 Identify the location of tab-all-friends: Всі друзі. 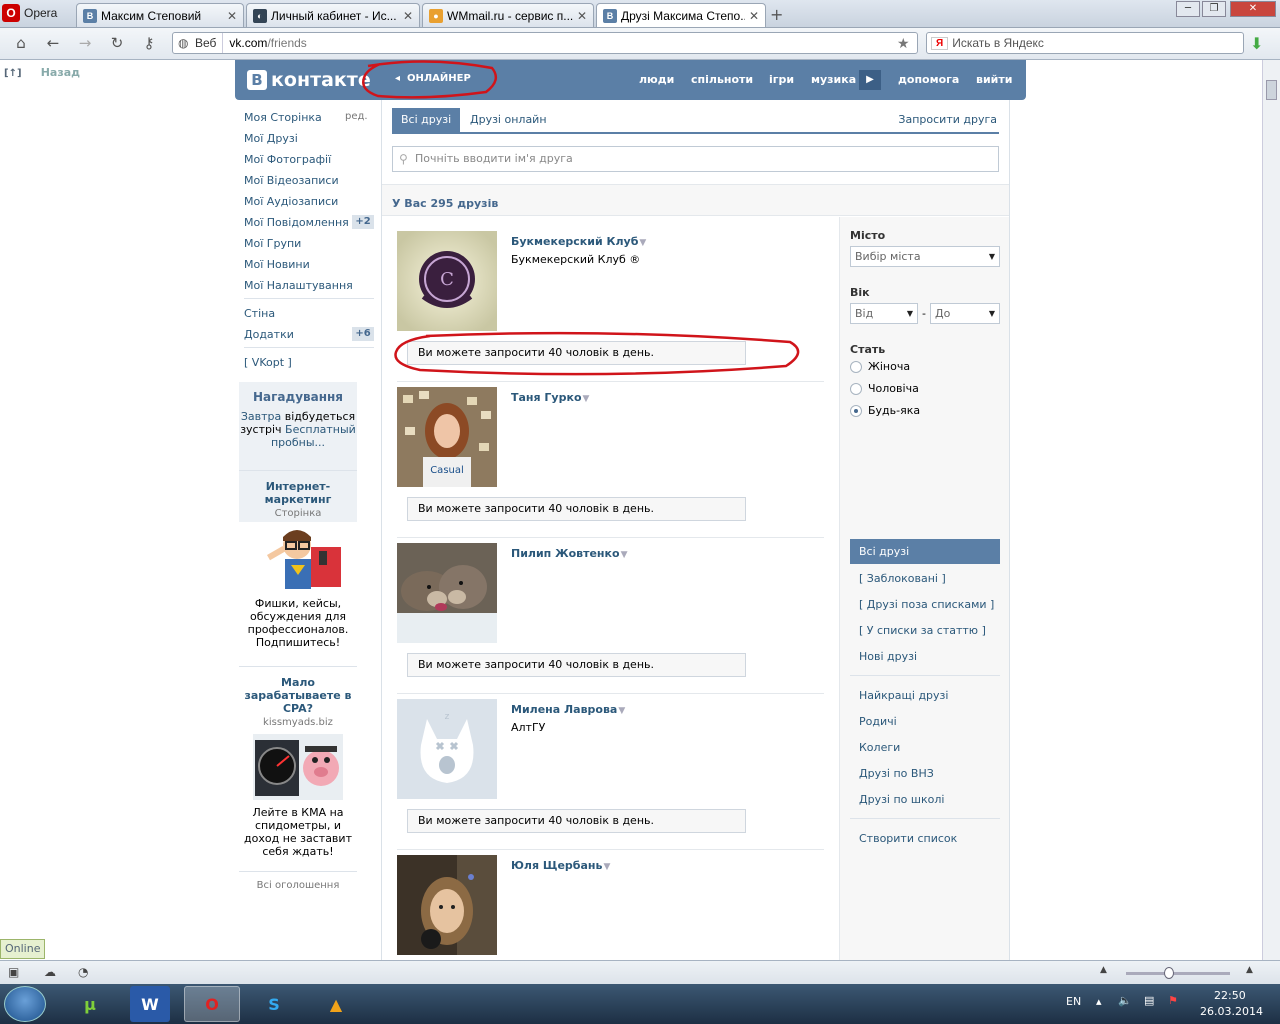
(426, 120).